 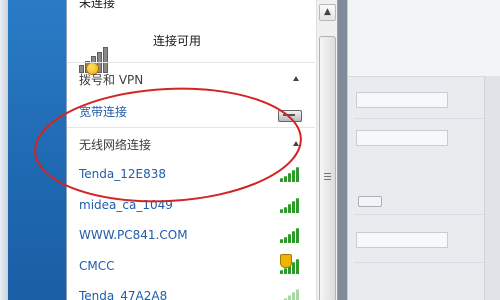 What do you see at coordinates (191, 293) in the screenshot?
I see `wifi-network-item: Tenda_47A2A8` at bounding box center [191, 293].